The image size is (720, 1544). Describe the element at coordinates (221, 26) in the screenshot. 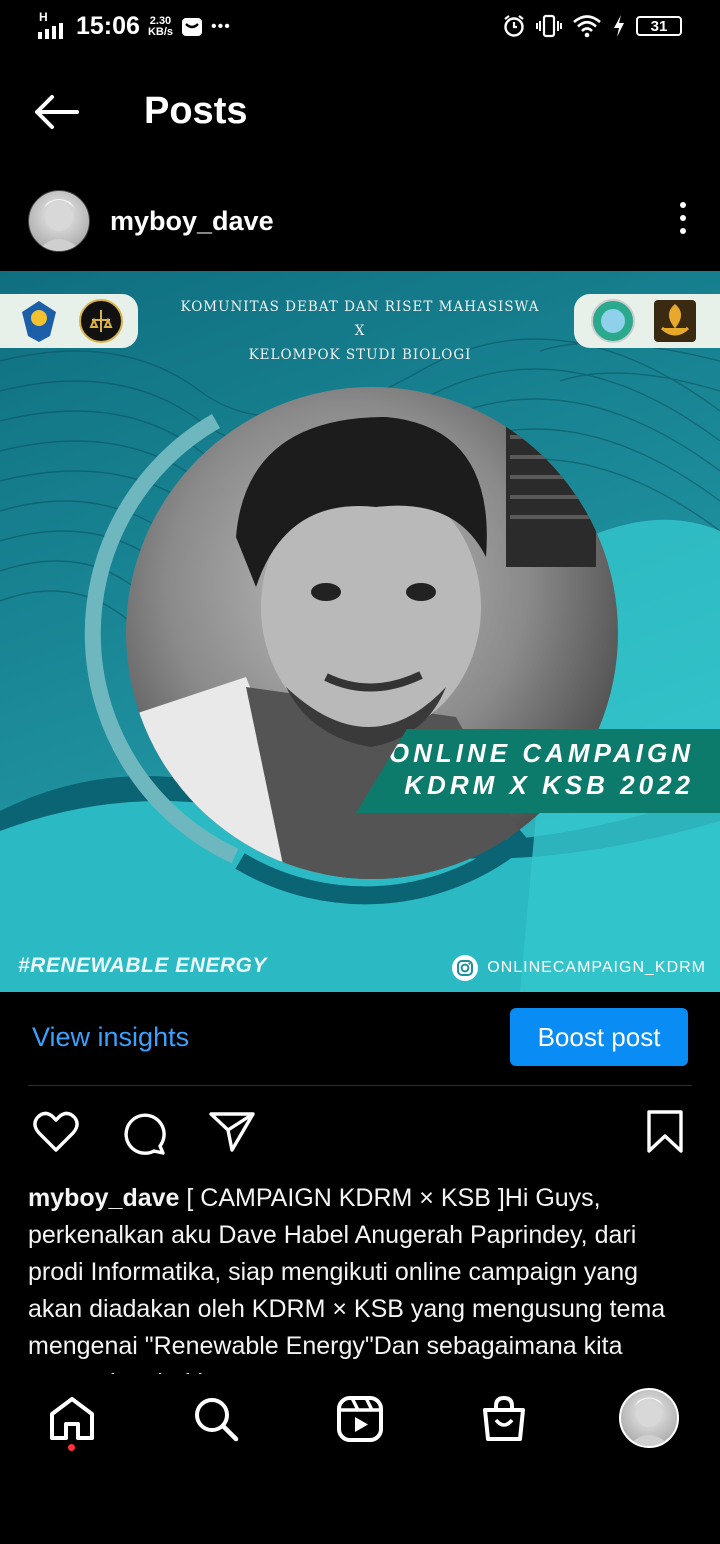

I see `more-notifications-icon: •••` at that location.